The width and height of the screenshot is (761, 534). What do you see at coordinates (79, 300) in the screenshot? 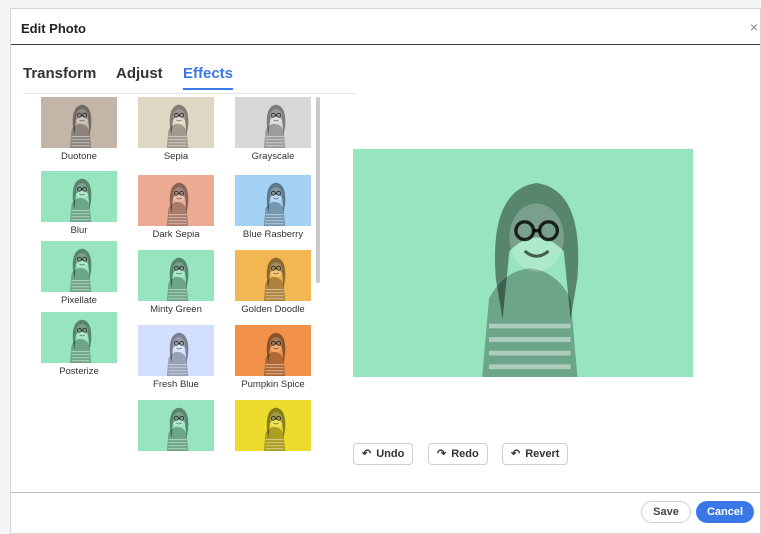
I see `effect-label: Pixellate` at bounding box center [79, 300].